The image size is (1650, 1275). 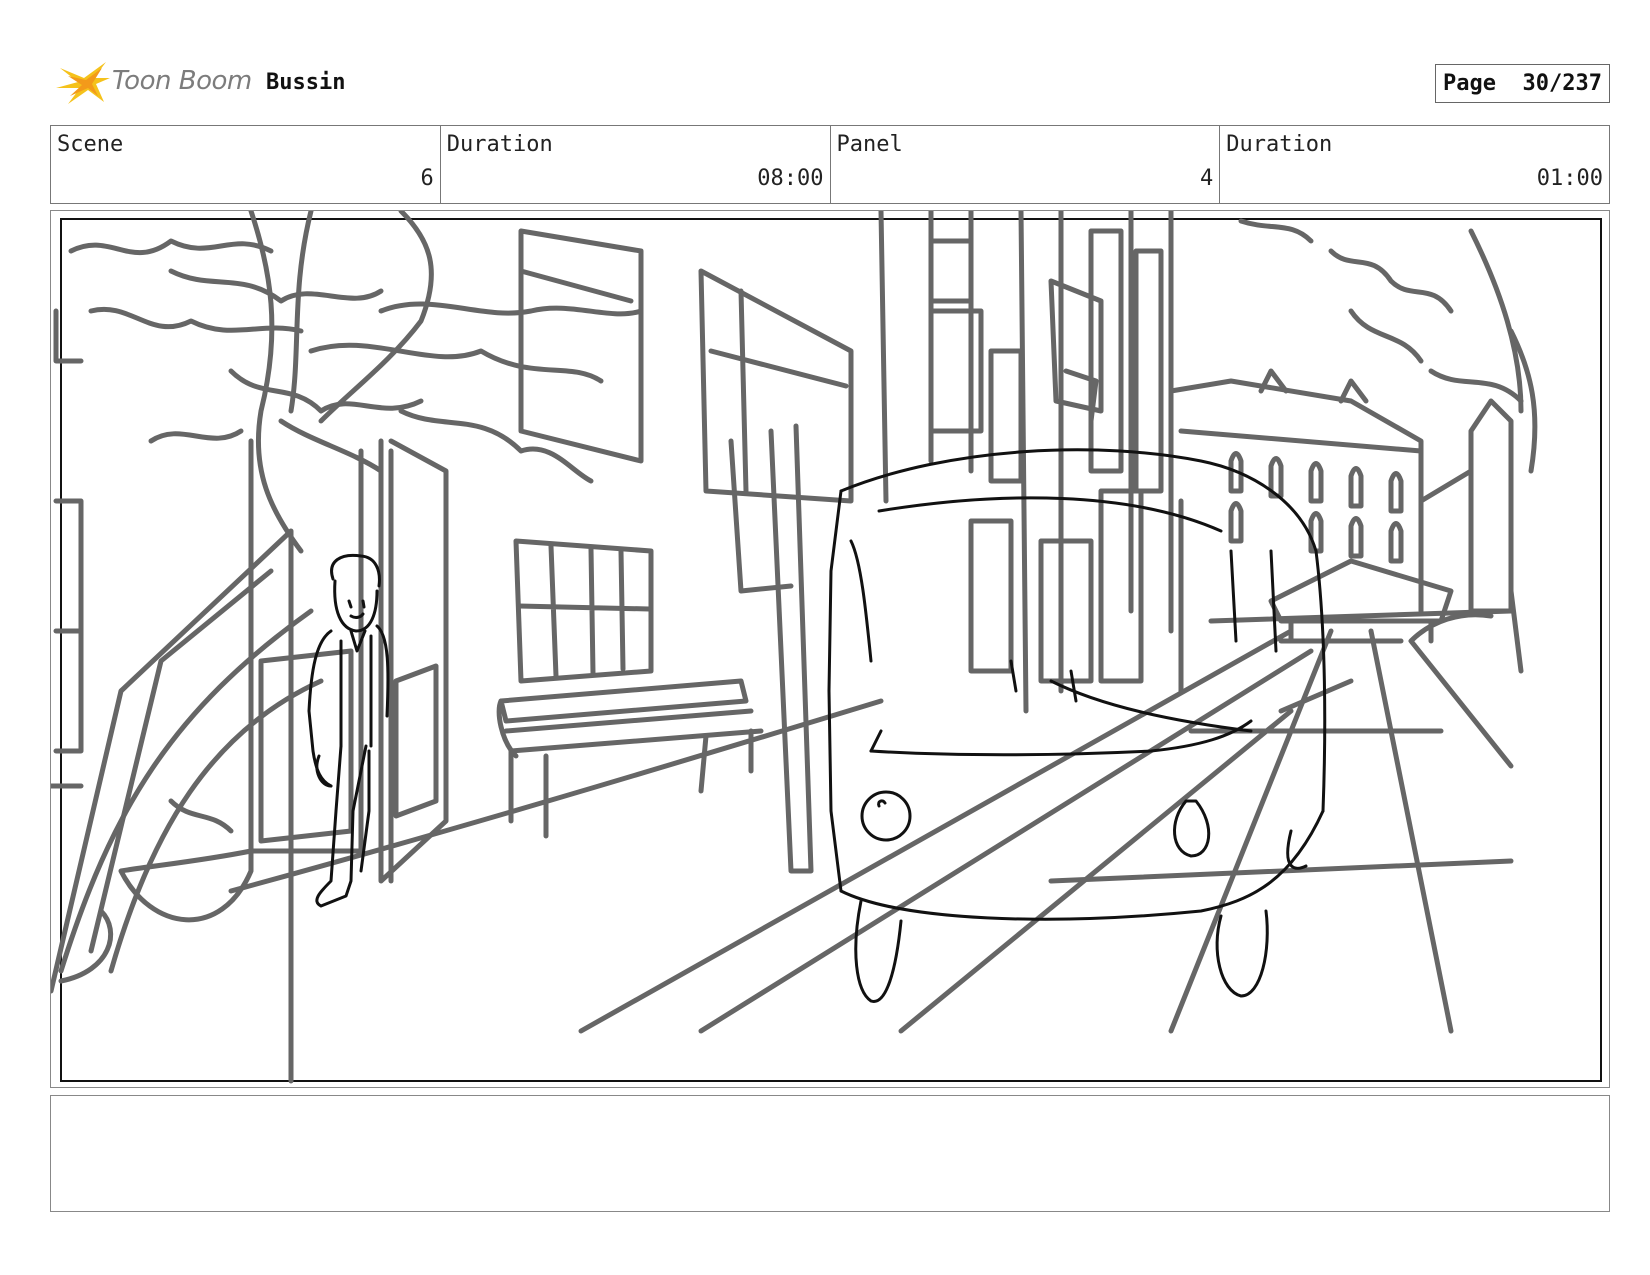 What do you see at coordinates (830, 83) in the screenshot?
I see `page-header: Toon Boom Bussin Page 30/237` at bounding box center [830, 83].